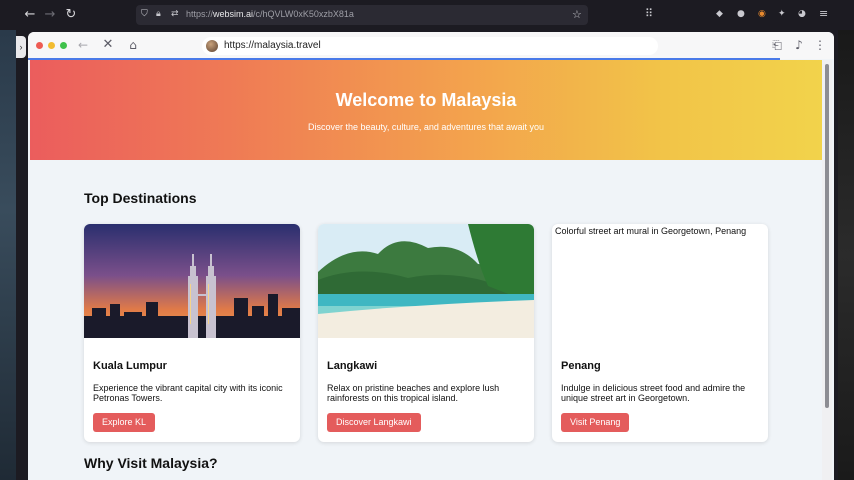 This screenshot has width=854, height=480. I want to click on right-backdrop, so click(846, 255).